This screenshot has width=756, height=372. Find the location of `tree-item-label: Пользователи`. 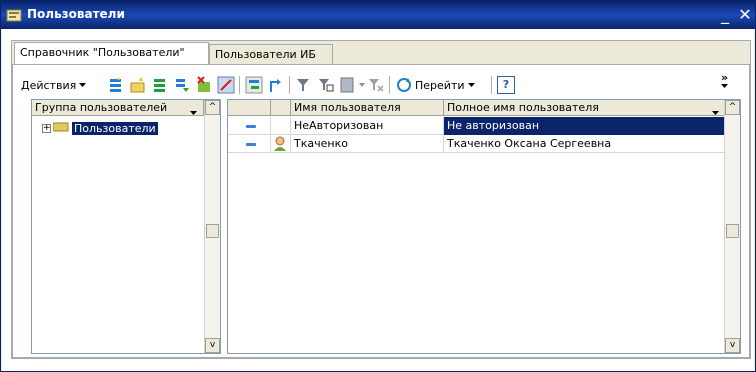

tree-item-label: Пользователи is located at coordinates (115, 128).